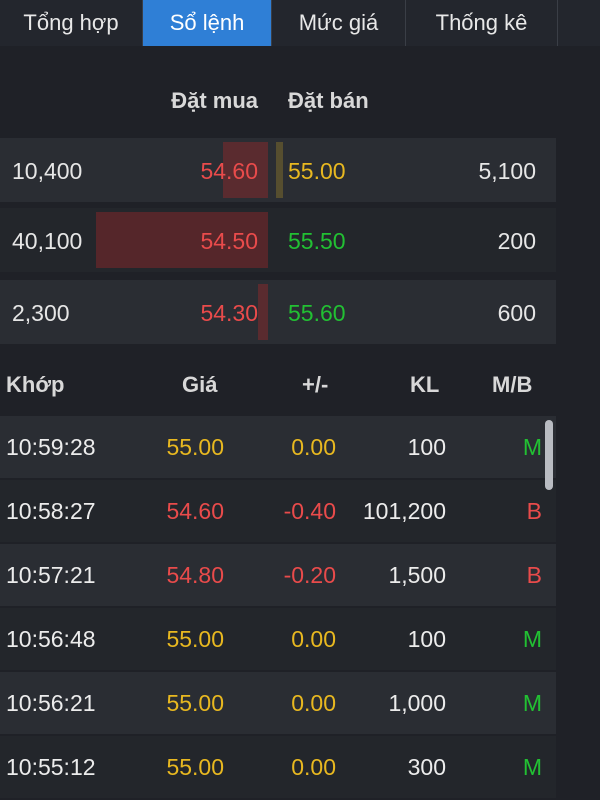 The width and height of the screenshot is (600, 800). Describe the element at coordinates (516, 313) in the screenshot. I see `sell-volume: 600` at that location.